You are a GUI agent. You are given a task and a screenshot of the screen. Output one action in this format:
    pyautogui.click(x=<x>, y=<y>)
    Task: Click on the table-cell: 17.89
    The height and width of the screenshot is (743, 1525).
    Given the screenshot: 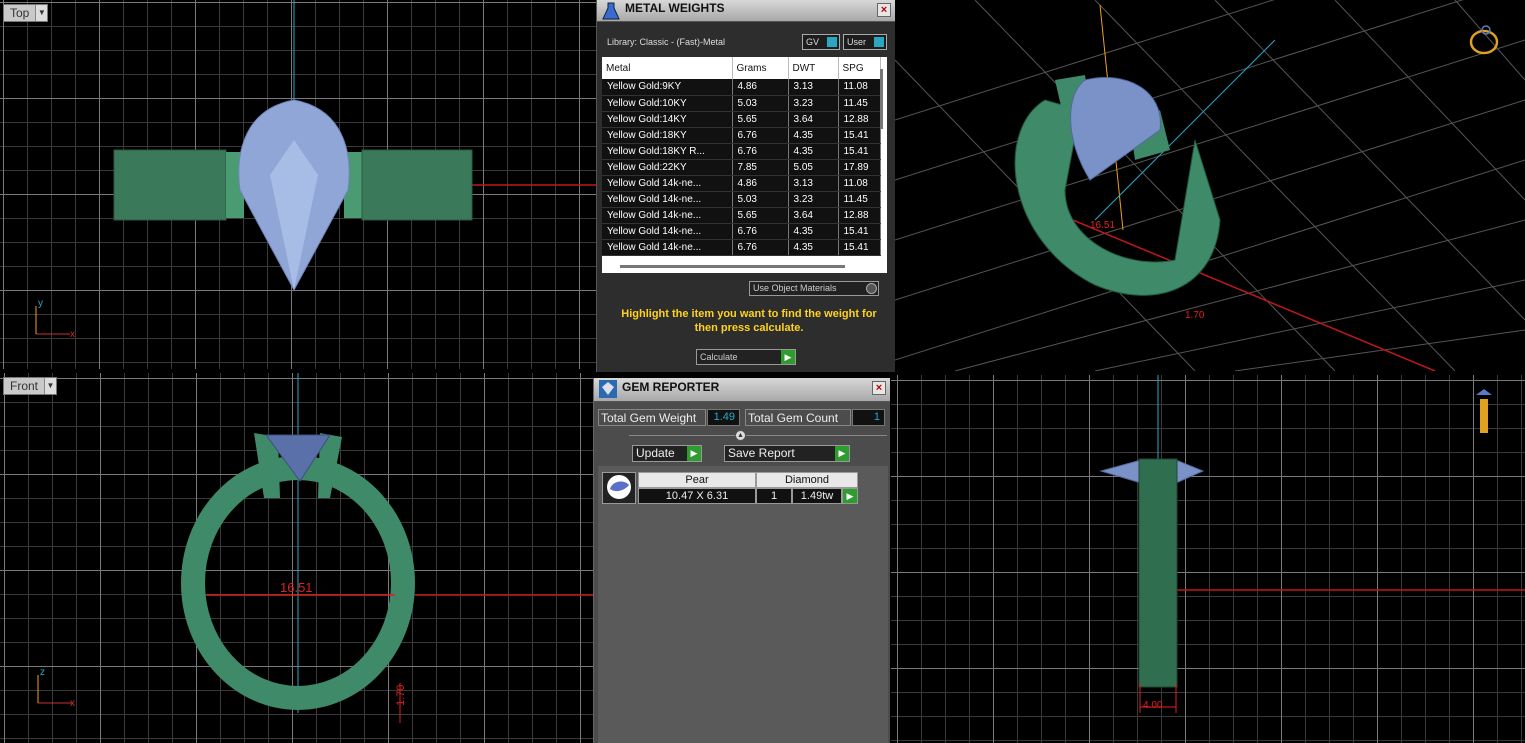 What is the action you would take?
    pyautogui.click(x=859, y=167)
    